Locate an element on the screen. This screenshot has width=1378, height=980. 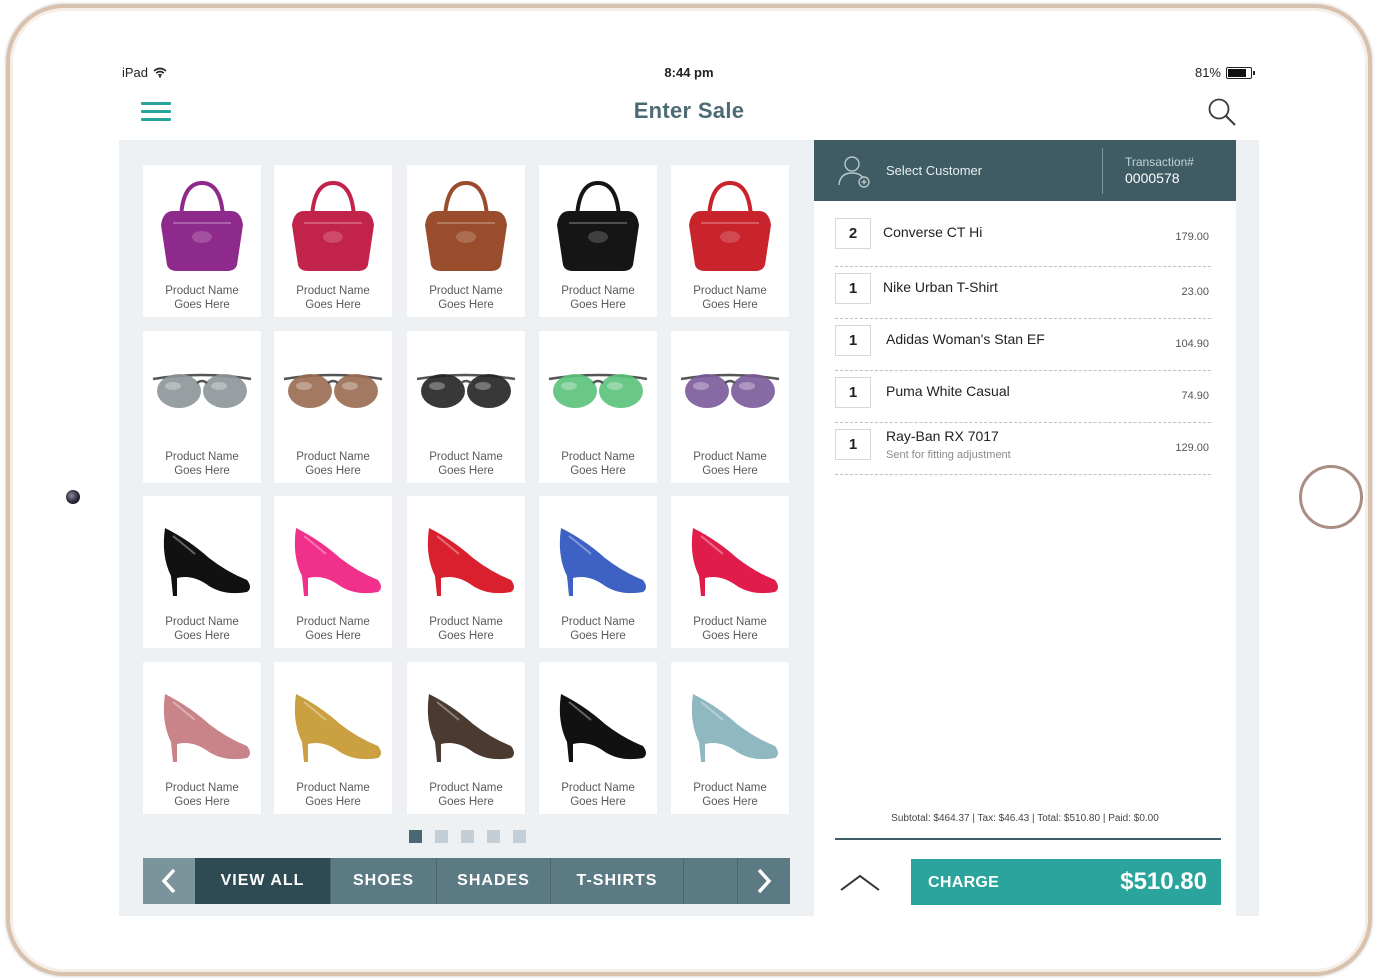
item-name: Converse CT Hi is located at coordinates (933, 232).